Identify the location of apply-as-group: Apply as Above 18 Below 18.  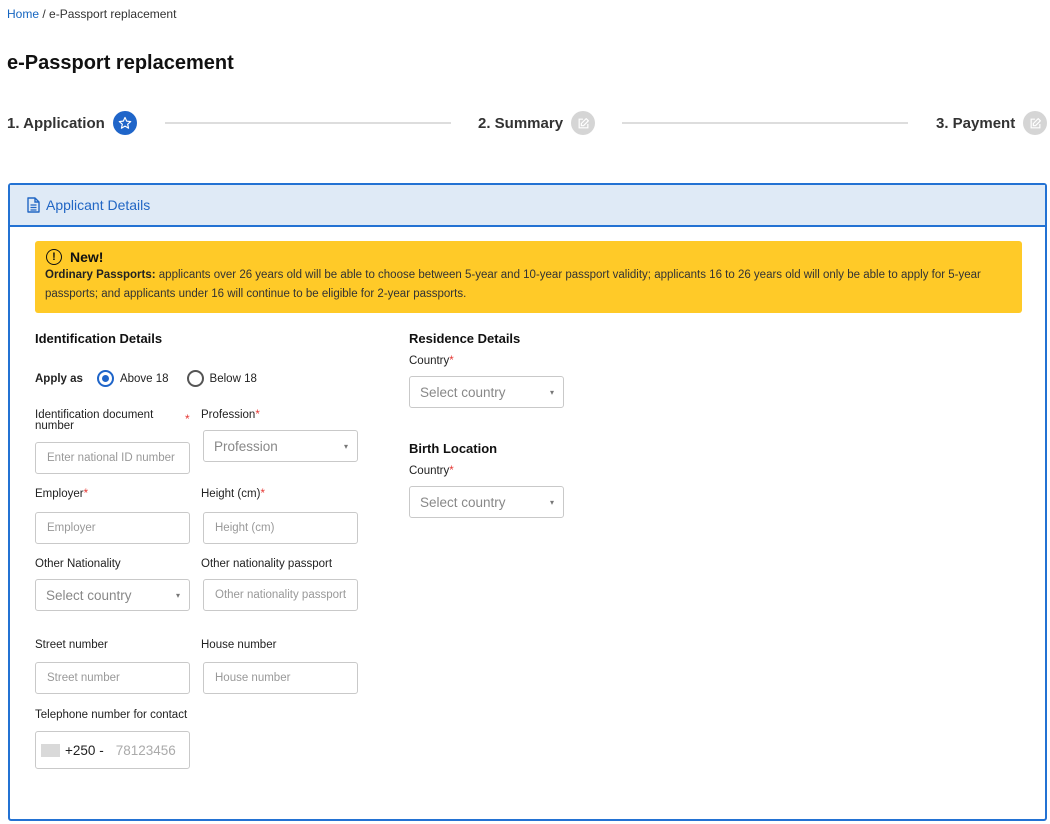
(146, 378).